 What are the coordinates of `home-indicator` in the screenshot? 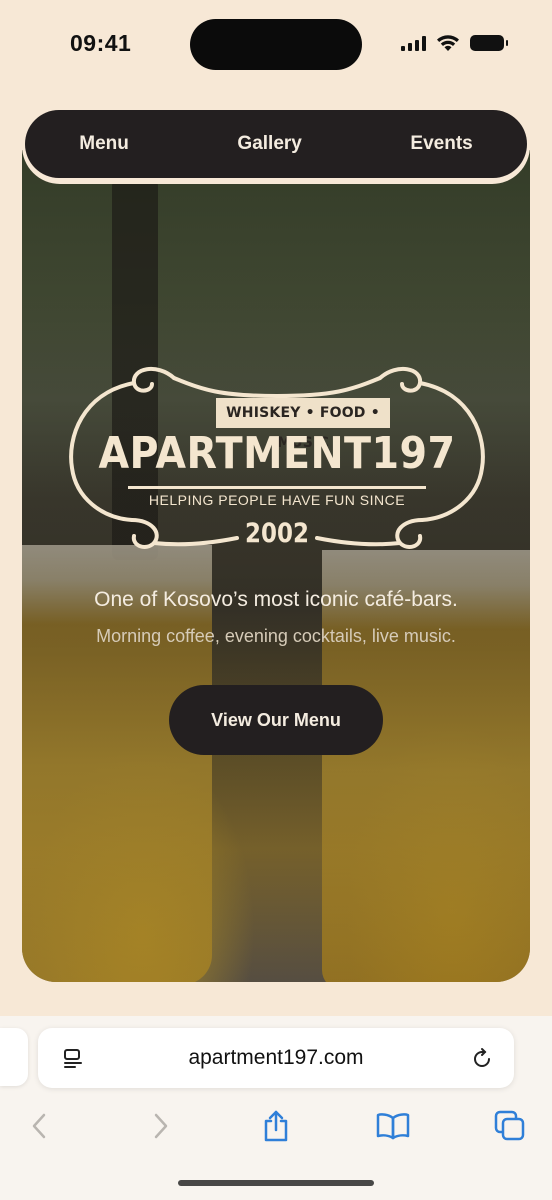 It's located at (276, 1183).